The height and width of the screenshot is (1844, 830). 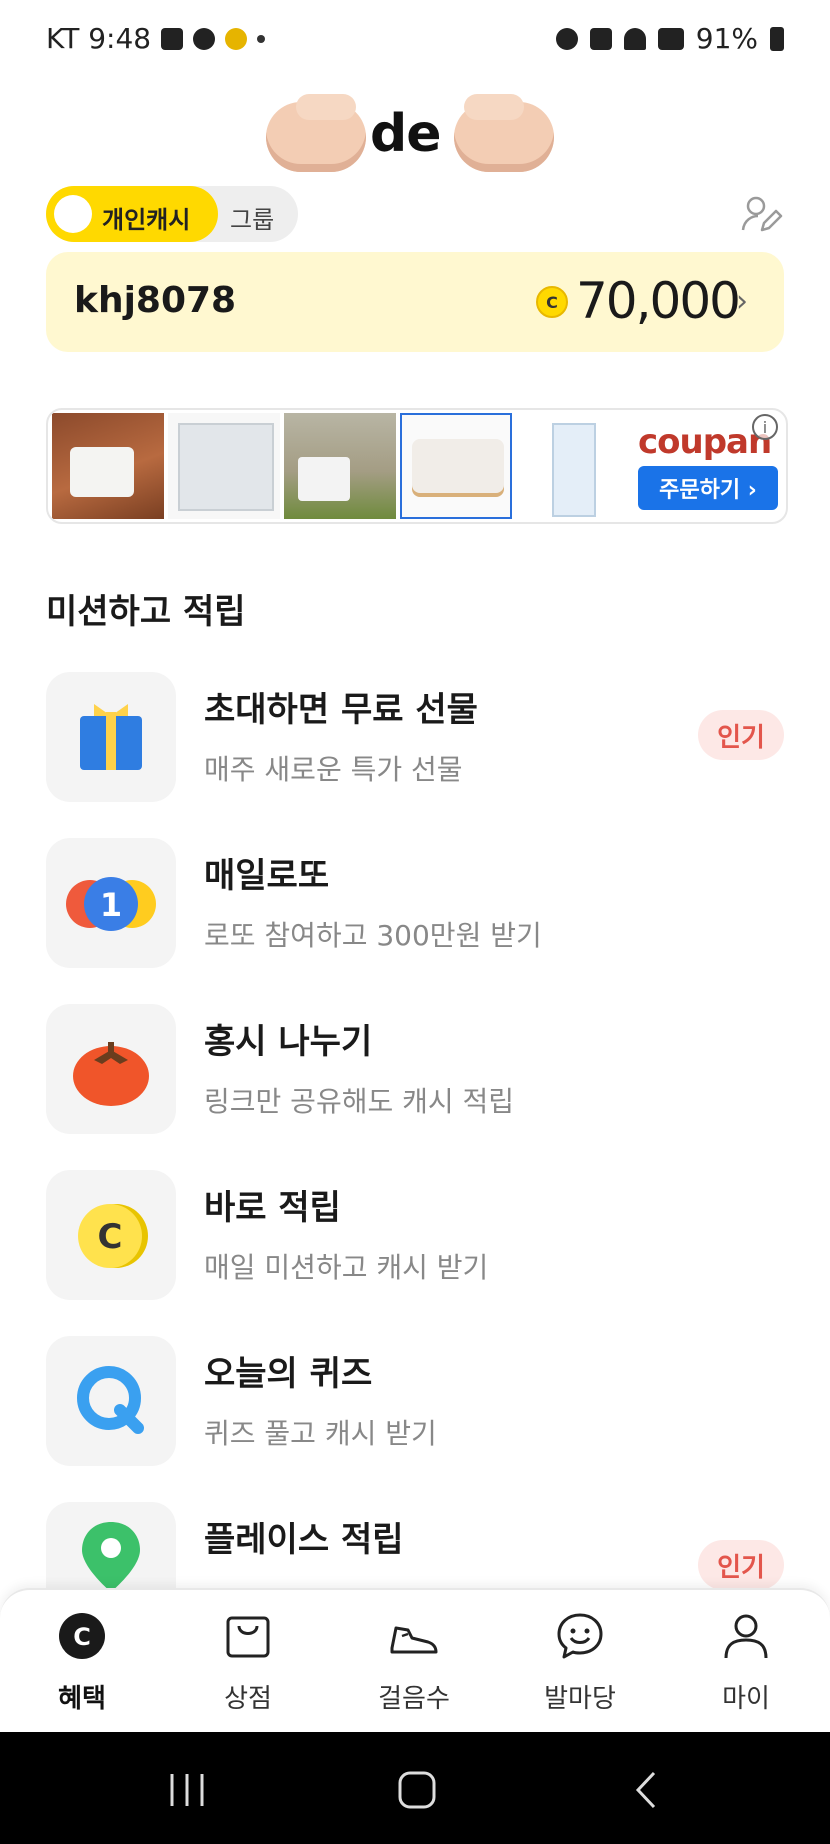 I want to click on alarm-icon, so click(x=566, y=38).